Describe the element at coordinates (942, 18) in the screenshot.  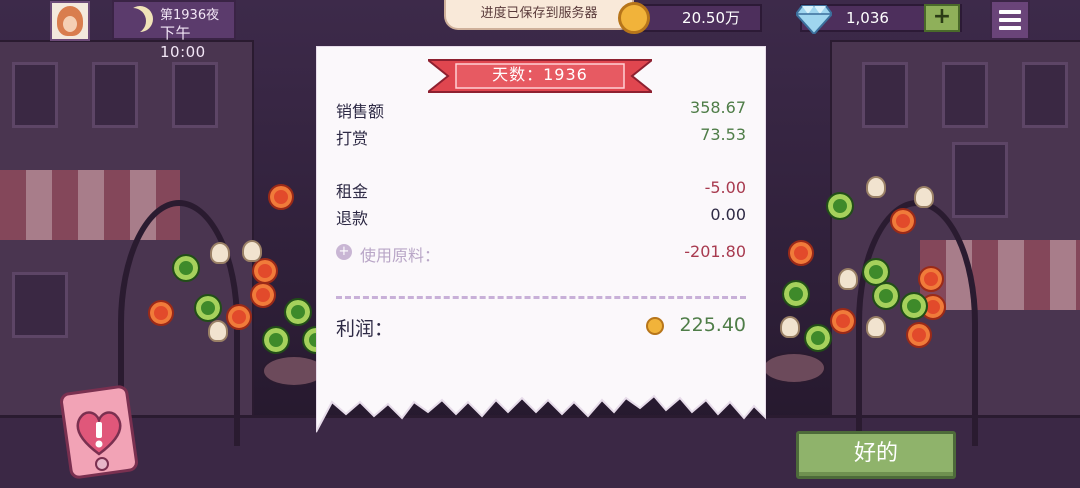
I see `buy-gems-button: +` at that location.